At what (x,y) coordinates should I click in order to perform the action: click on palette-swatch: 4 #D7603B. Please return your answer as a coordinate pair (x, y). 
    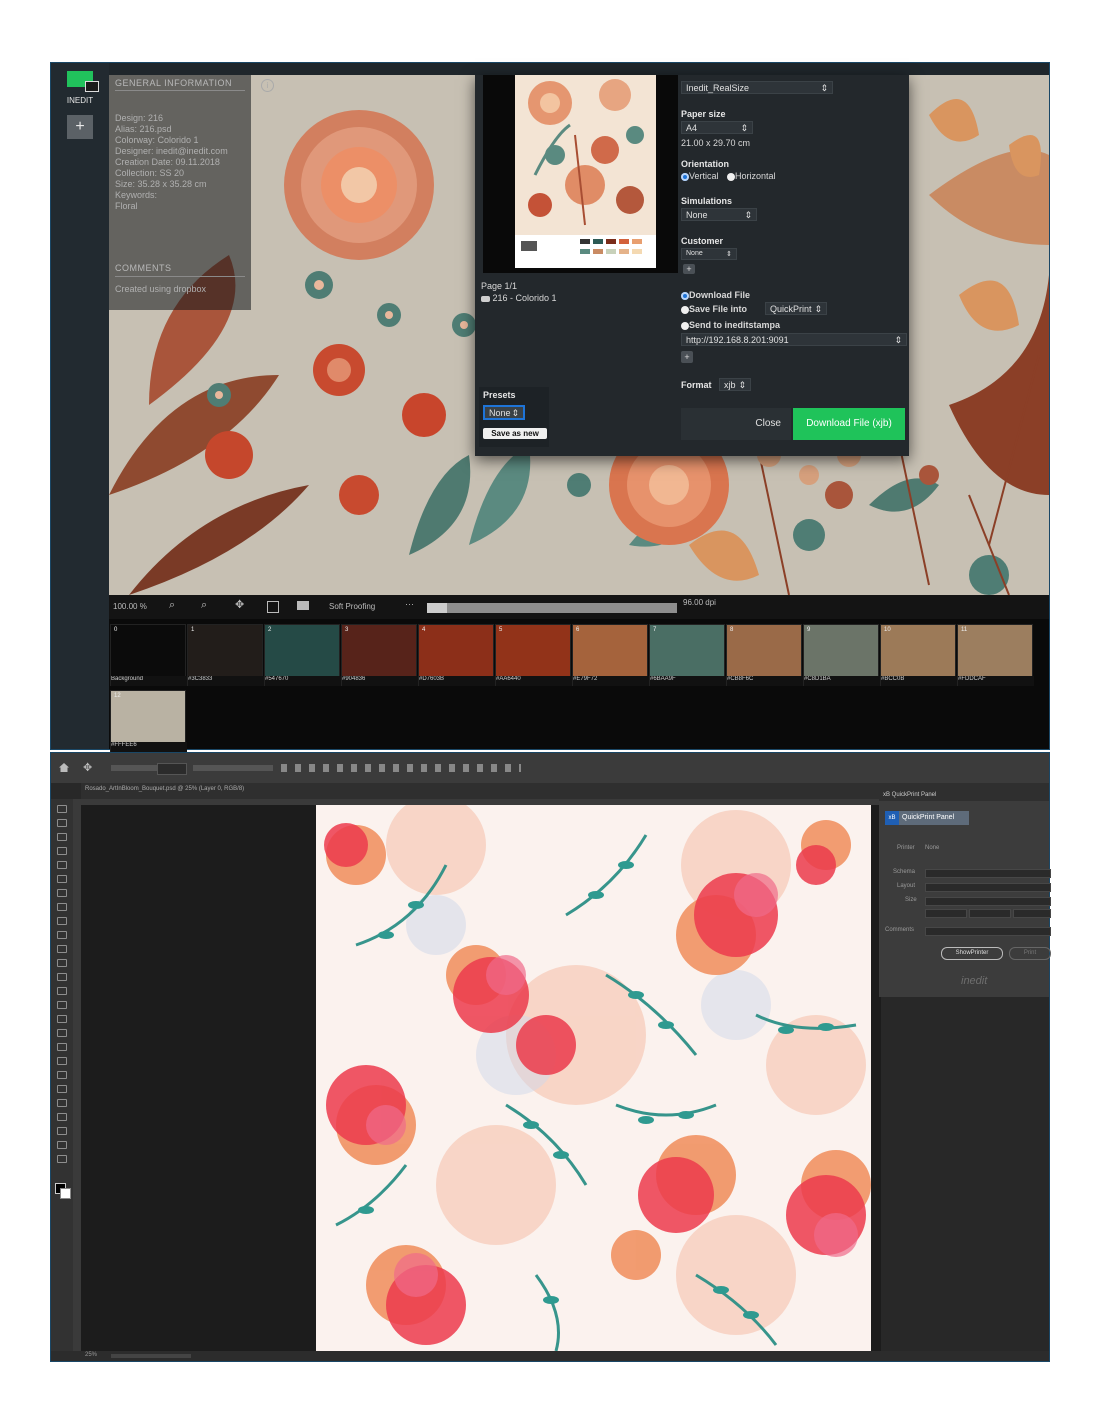
    Looking at the image, I should click on (456, 655).